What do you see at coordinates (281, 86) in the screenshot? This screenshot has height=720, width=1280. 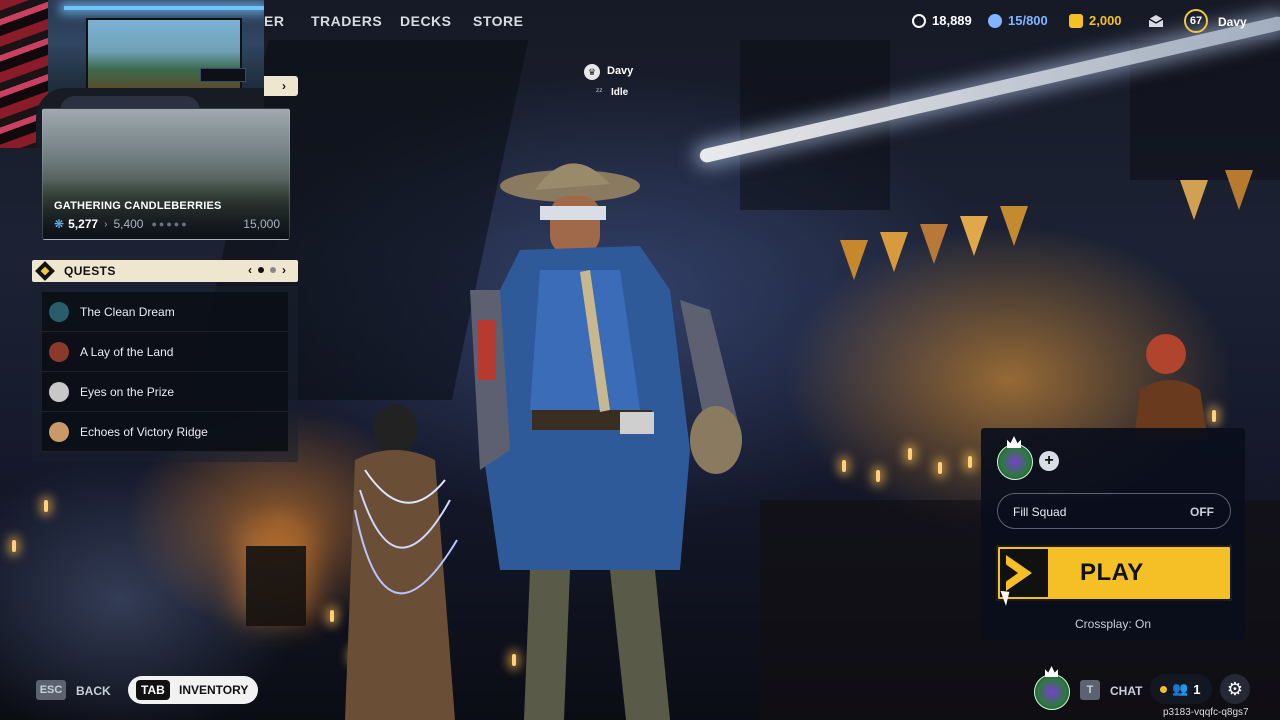 I see `season-header: ›` at bounding box center [281, 86].